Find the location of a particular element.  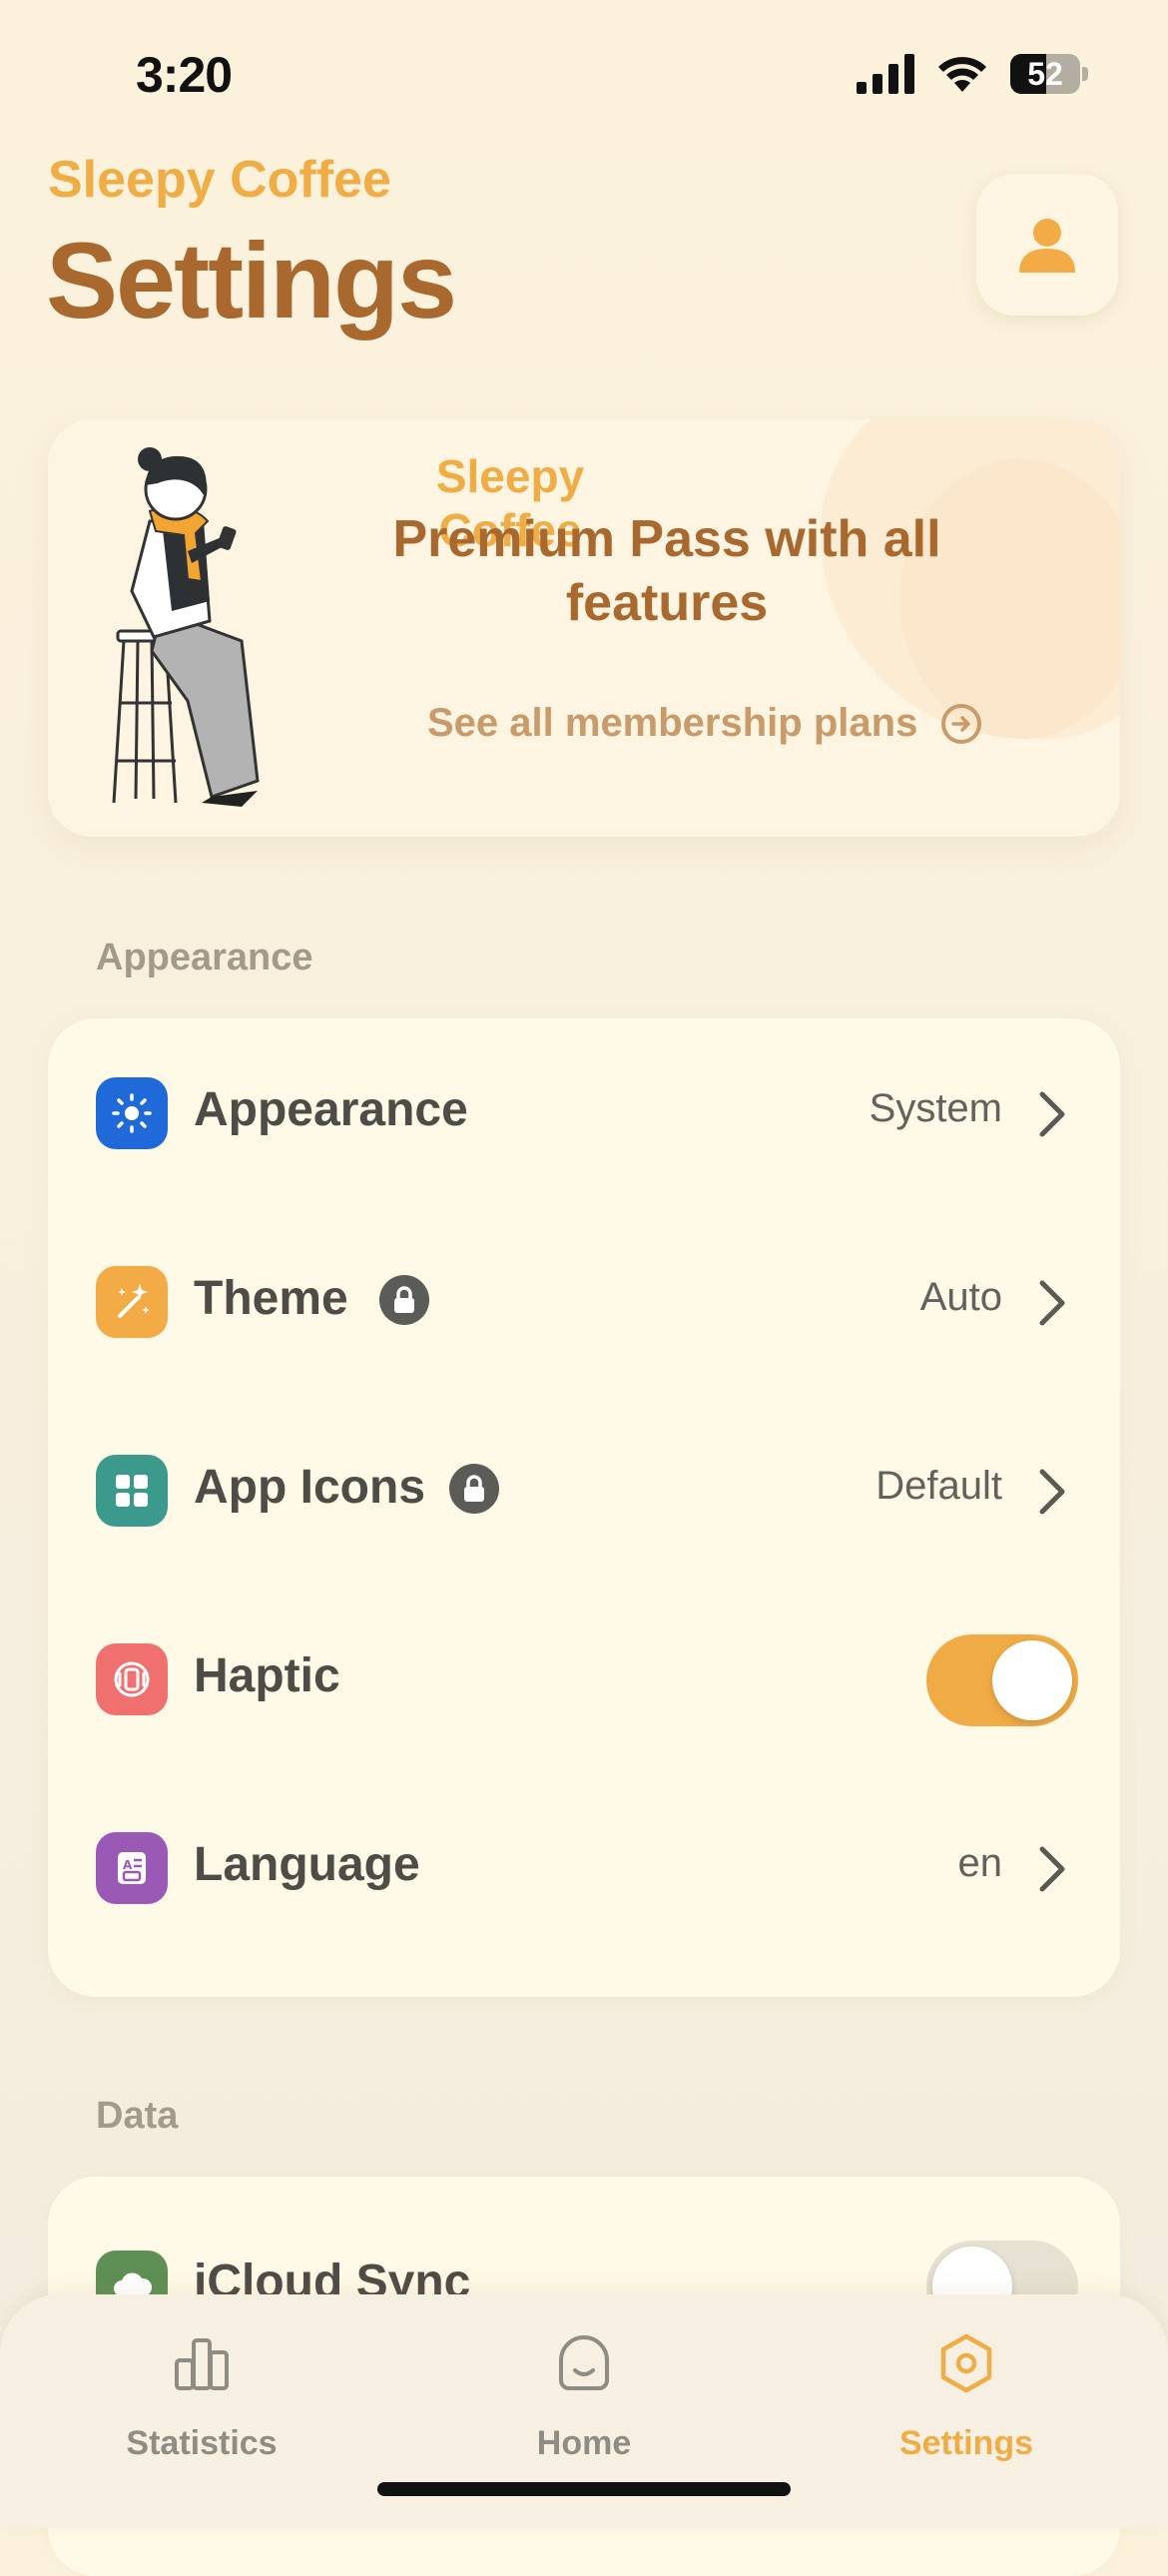

settings-row-value: Default is located at coordinates (939, 1486).